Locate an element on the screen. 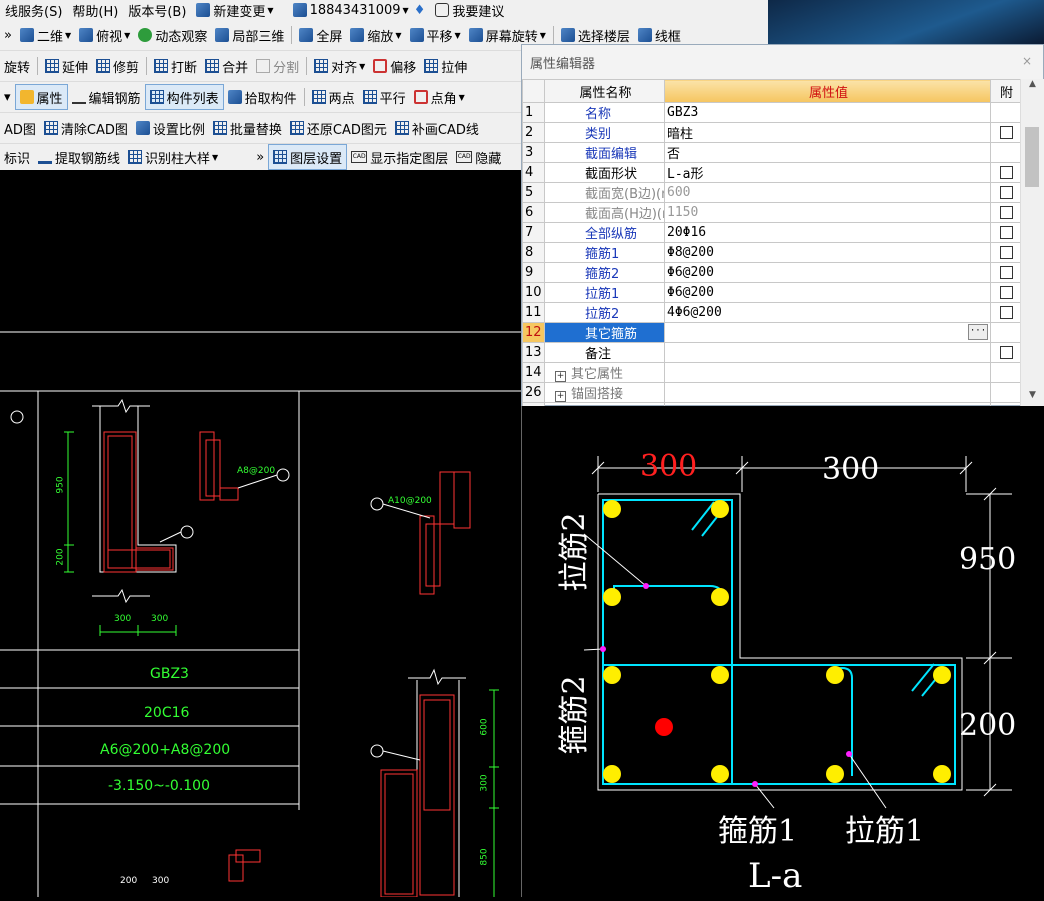 The height and width of the screenshot is (901, 1044). point-angle-button: 点角 ▼ is located at coordinates (439, 97).